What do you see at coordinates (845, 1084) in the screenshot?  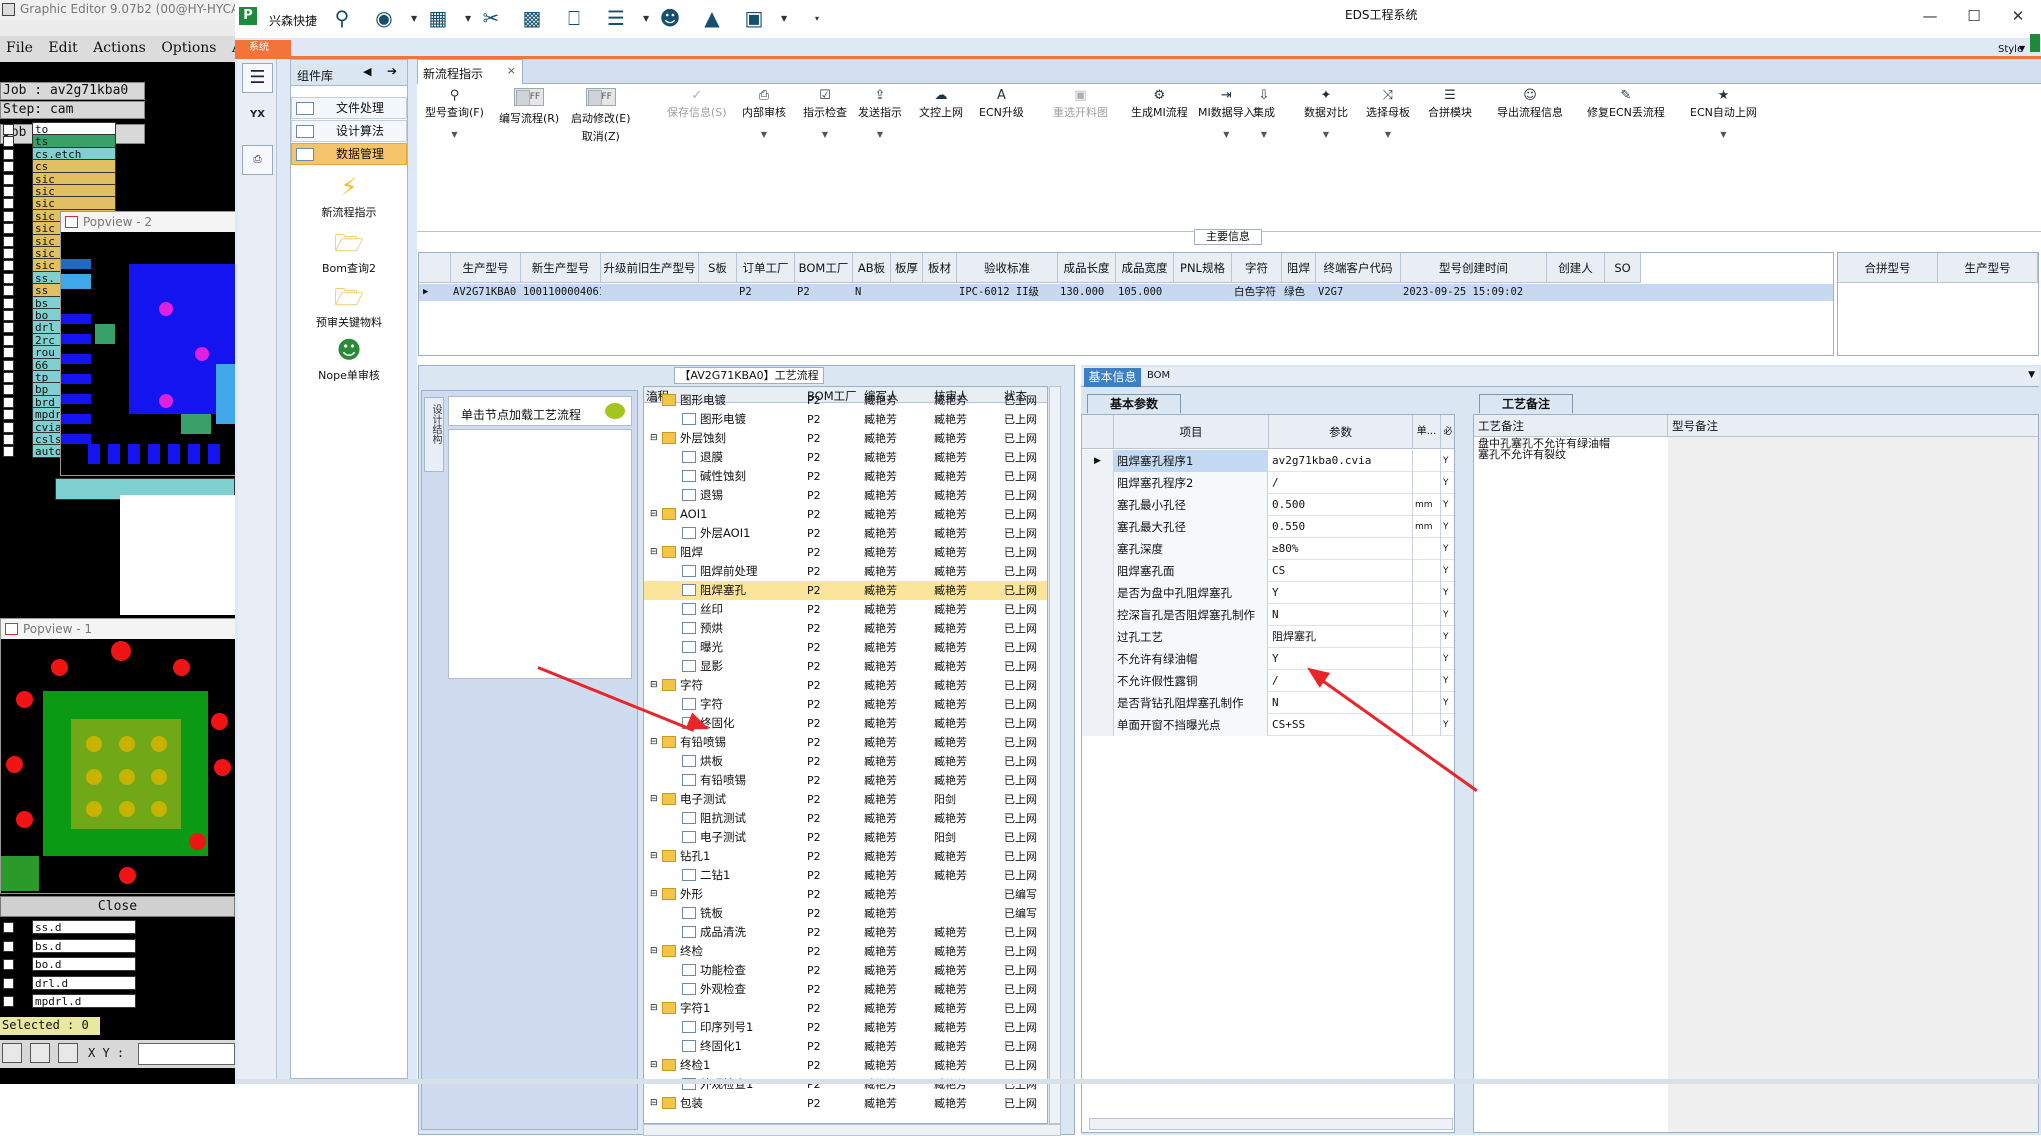 I see `tree-row: 外观检查1 P2 臧艳芳 臧艳芳 已上网` at bounding box center [845, 1084].